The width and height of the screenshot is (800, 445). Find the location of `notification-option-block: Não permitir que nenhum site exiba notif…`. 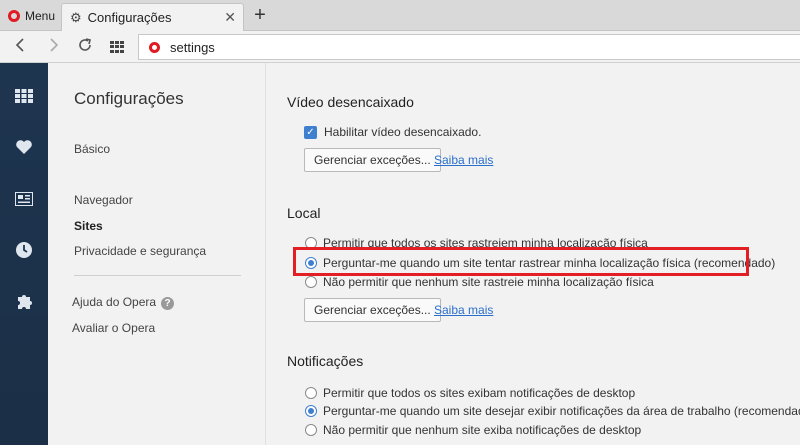

notification-option-block: Não permitir que nenhum site exiba notif… is located at coordinates (473, 430).